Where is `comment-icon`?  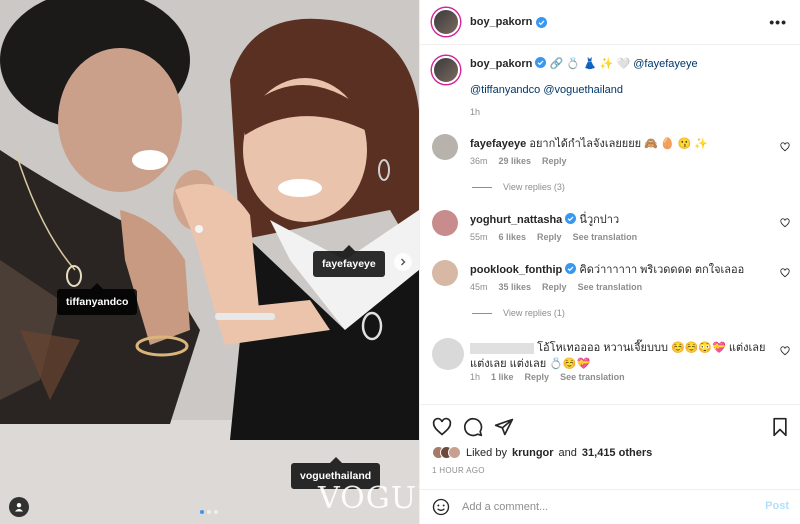
comment-icon is located at coordinates (473, 427).